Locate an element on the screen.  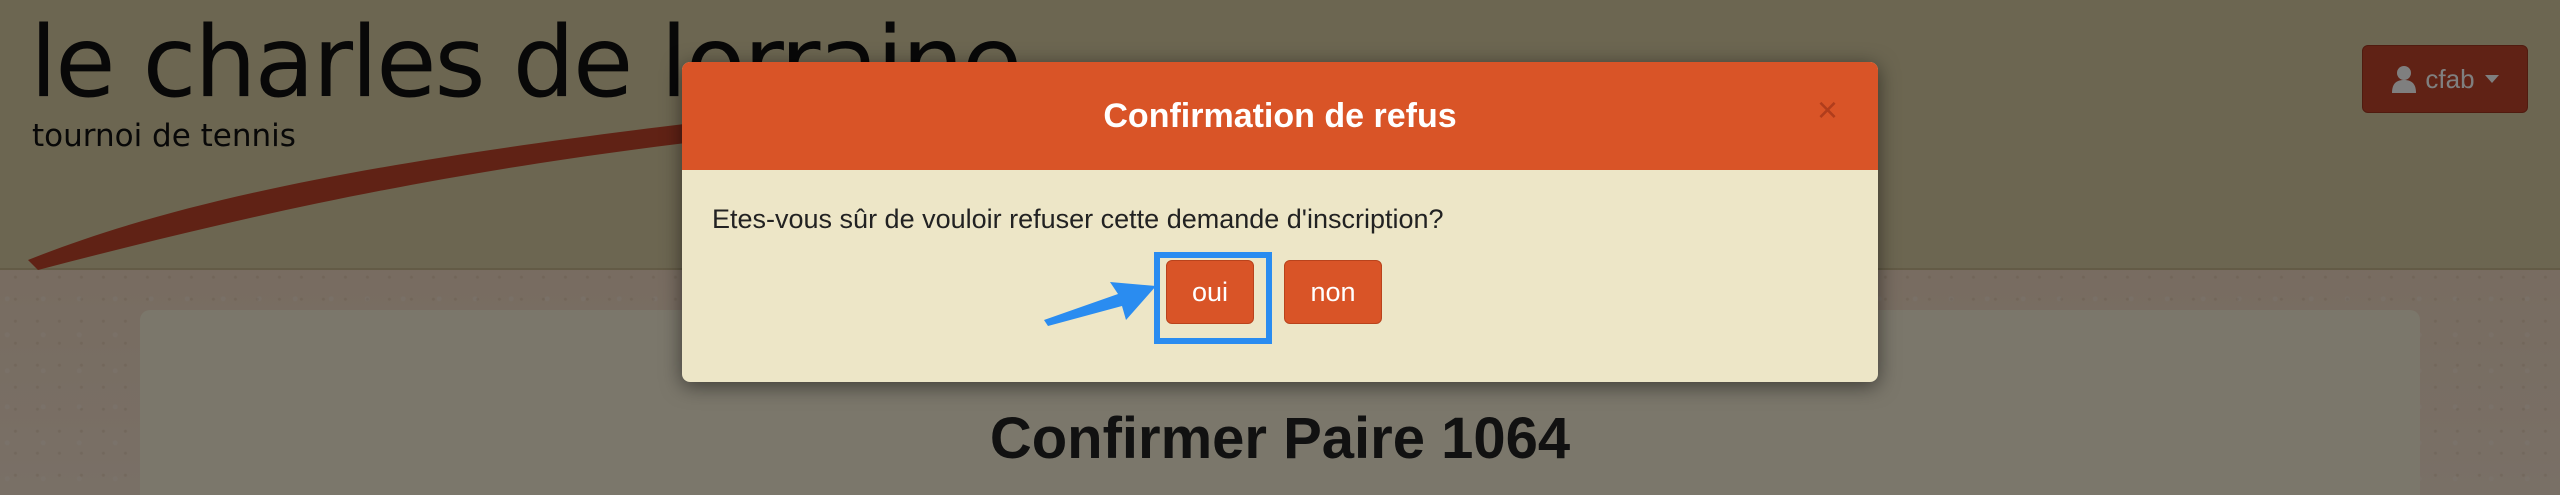
arrow-icon is located at coordinates (1100, 304).